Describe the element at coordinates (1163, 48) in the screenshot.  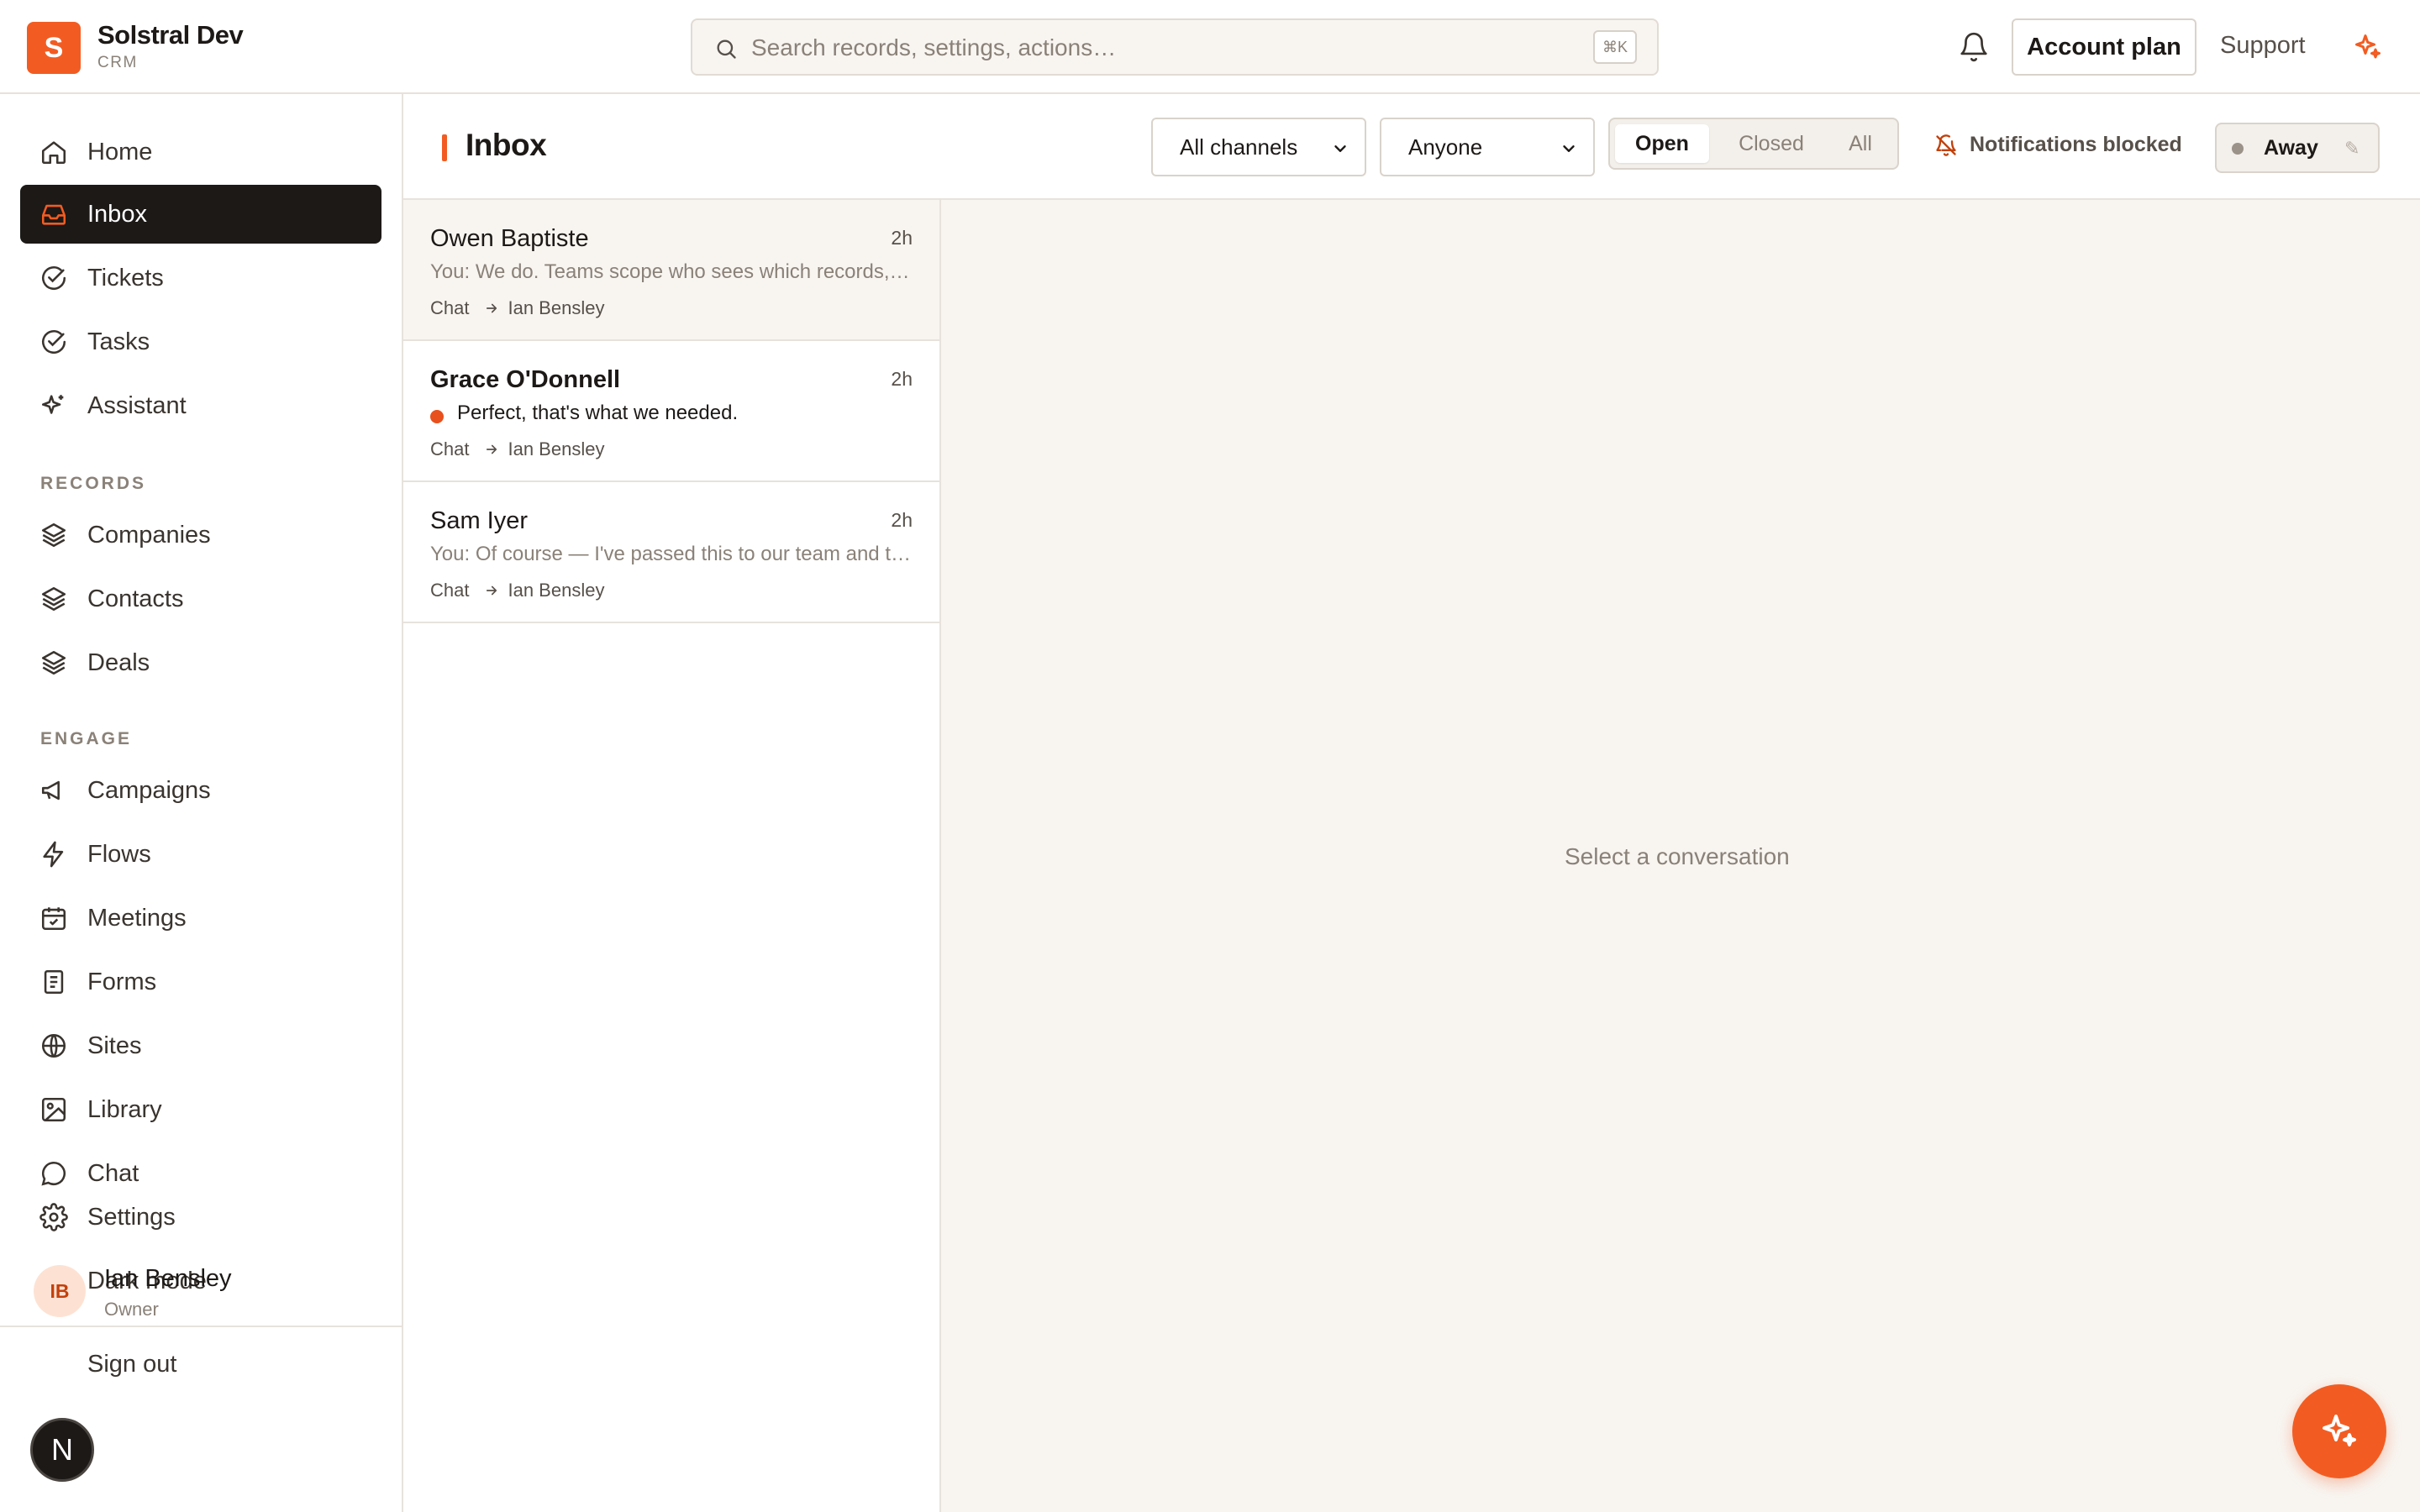
I see `search-input` at that location.